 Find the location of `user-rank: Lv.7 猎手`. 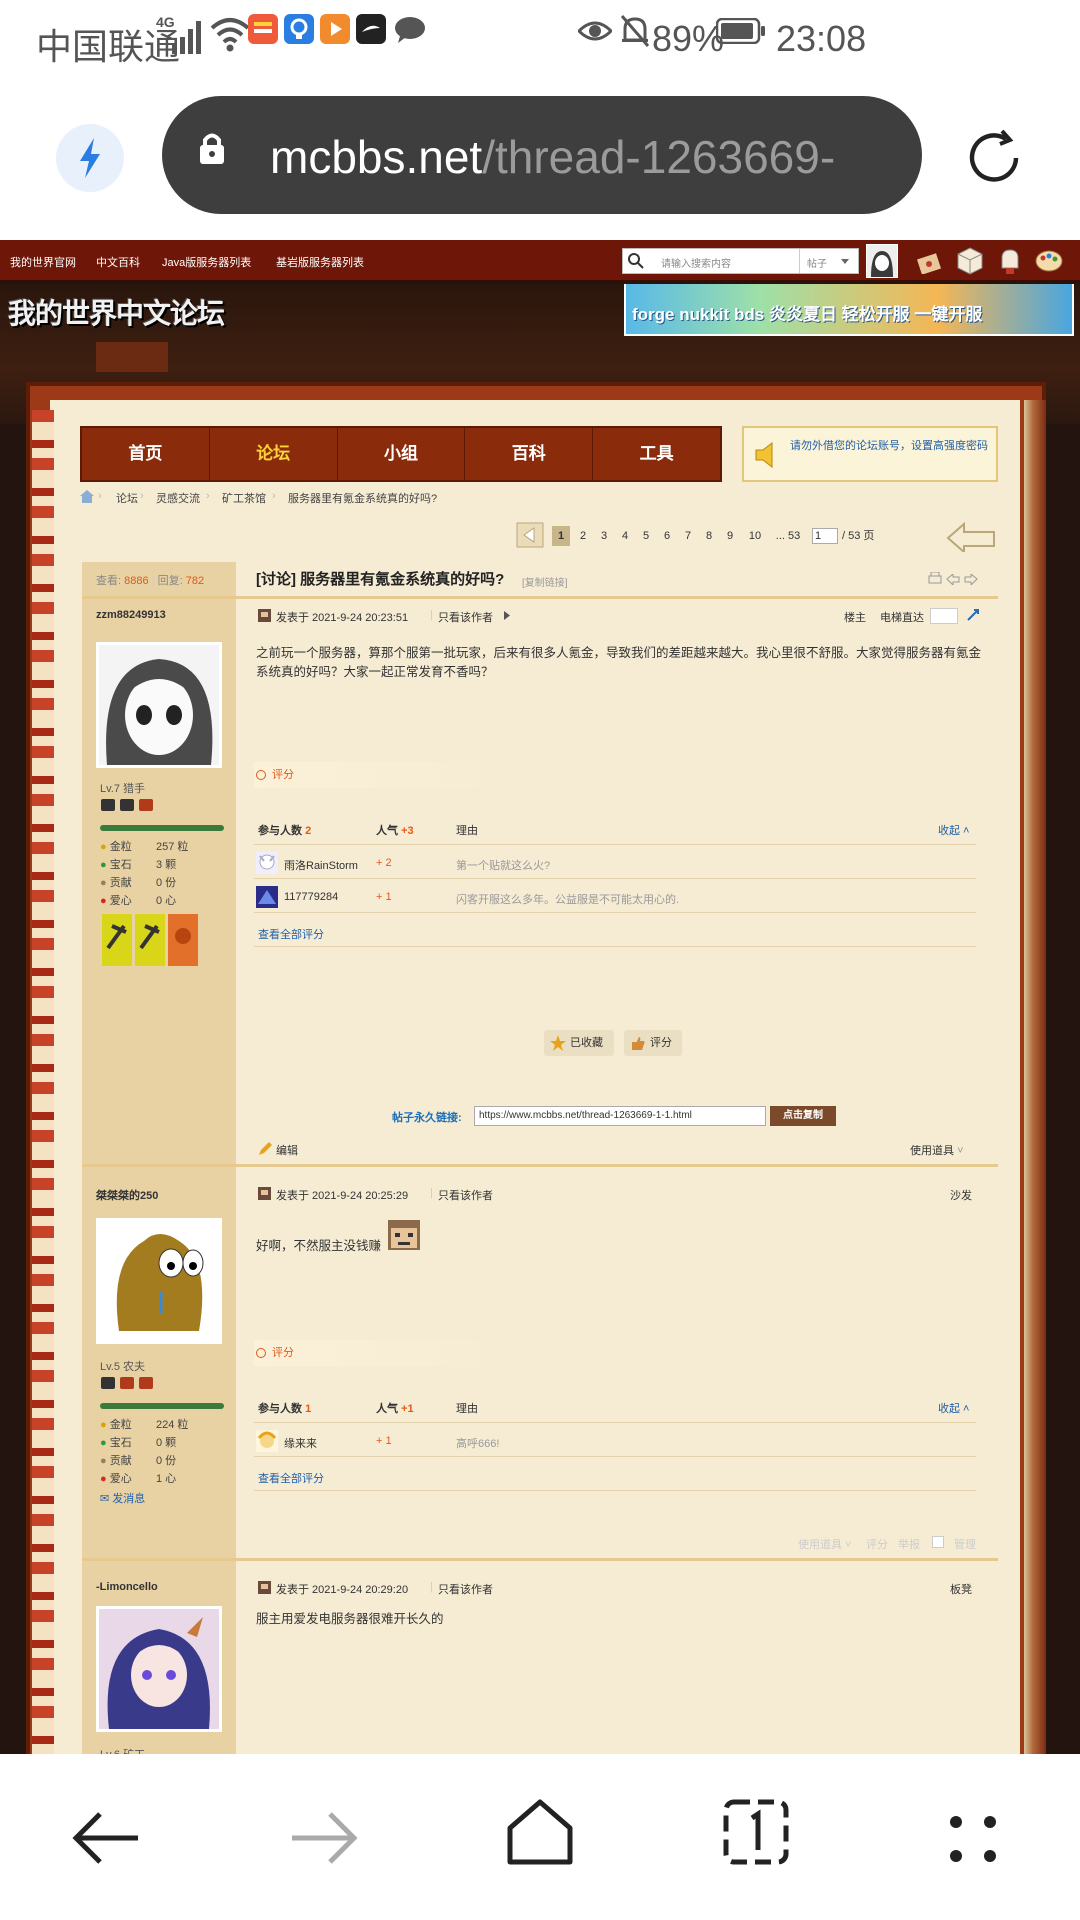

user-rank: Lv.7 猎手 is located at coordinates (123, 789).